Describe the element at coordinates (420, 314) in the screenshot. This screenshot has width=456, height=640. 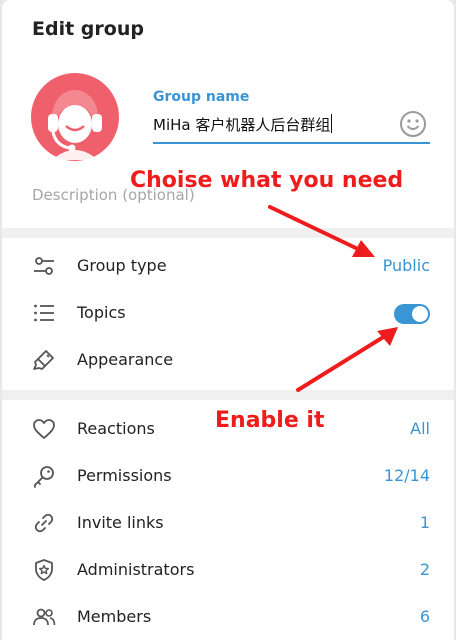
I see `toggle-knob` at that location.